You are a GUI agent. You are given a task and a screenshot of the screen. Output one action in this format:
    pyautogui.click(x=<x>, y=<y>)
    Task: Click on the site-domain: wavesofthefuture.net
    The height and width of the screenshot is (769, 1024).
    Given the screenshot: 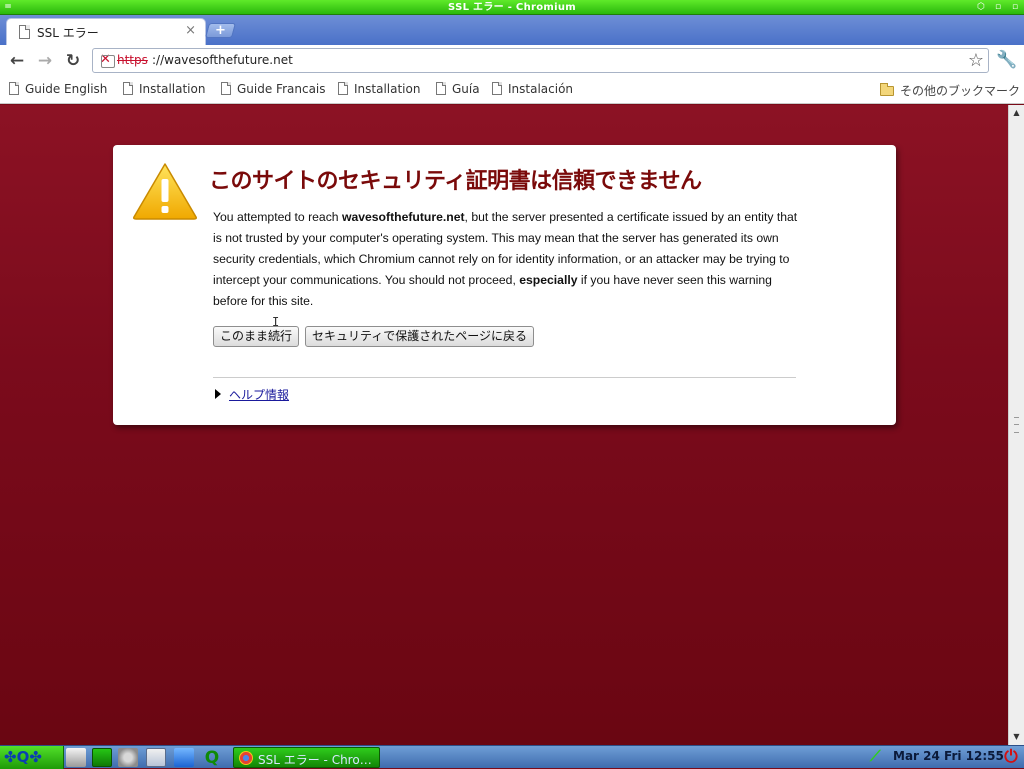 What is the action you would take?
    pyautogui.click(x=403, y=217)
    